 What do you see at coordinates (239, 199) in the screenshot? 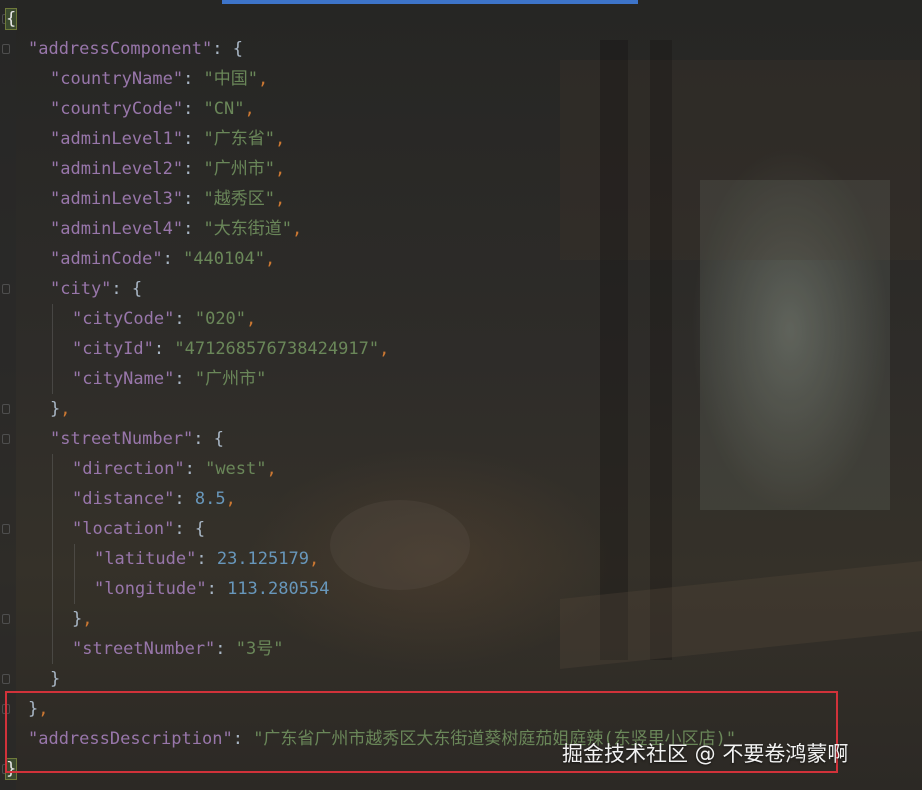
I see `code-token-str: "越秀区"` at bounding box center [239, 199].